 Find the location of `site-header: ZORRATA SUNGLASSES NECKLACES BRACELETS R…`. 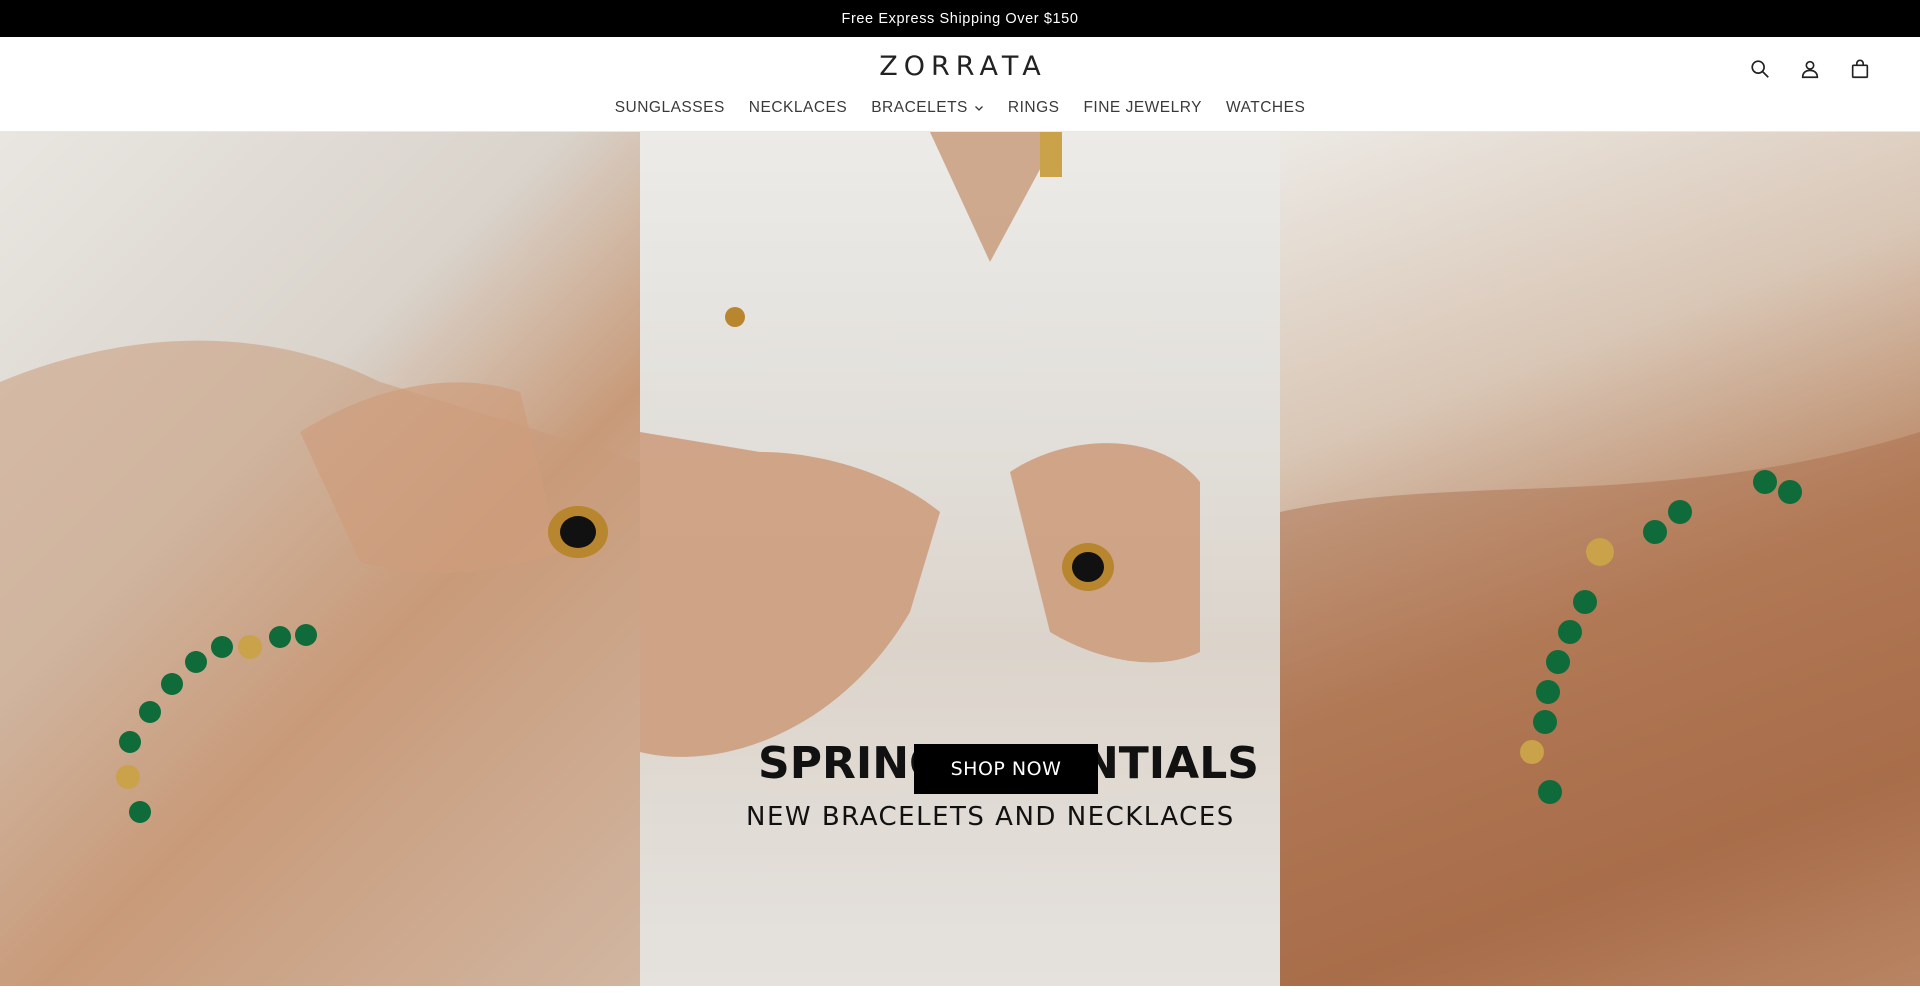

site-header: ZORRATA SUNGLASSES NECKLACES BRACELETS R… is located at coordinates (960, 84).